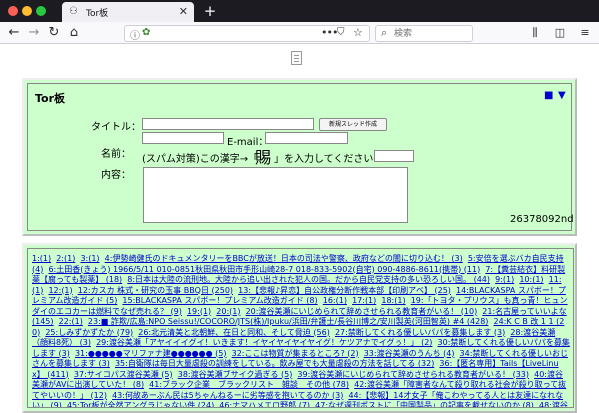 Image resolution: width=599 pixels, height=413 pixels. What do you see at coordinates (74, 33) in the screenshot?
I see `home-icon: ⌂` at bounding box center [74, 33].